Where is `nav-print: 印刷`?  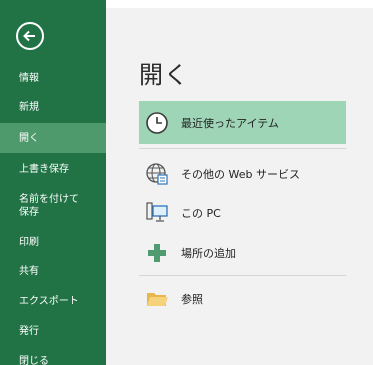 nav-print: 印刷 is located at coordinates (53, 242).